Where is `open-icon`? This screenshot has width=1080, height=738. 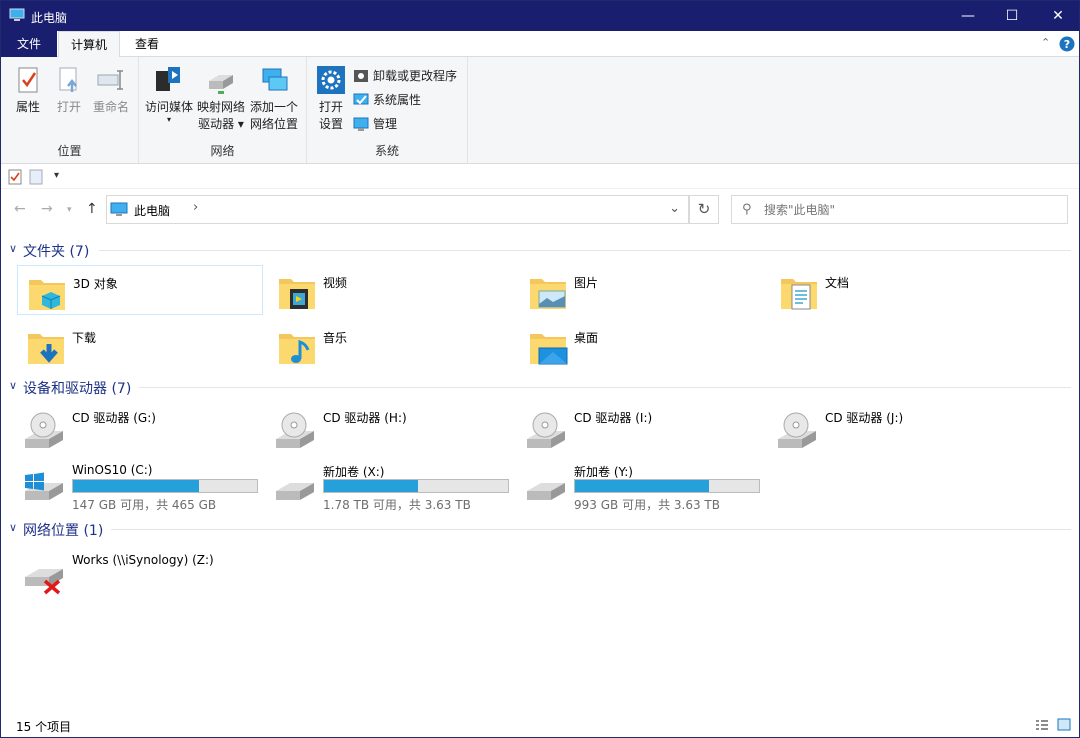
open-icon is located at coordinates (68, 79).